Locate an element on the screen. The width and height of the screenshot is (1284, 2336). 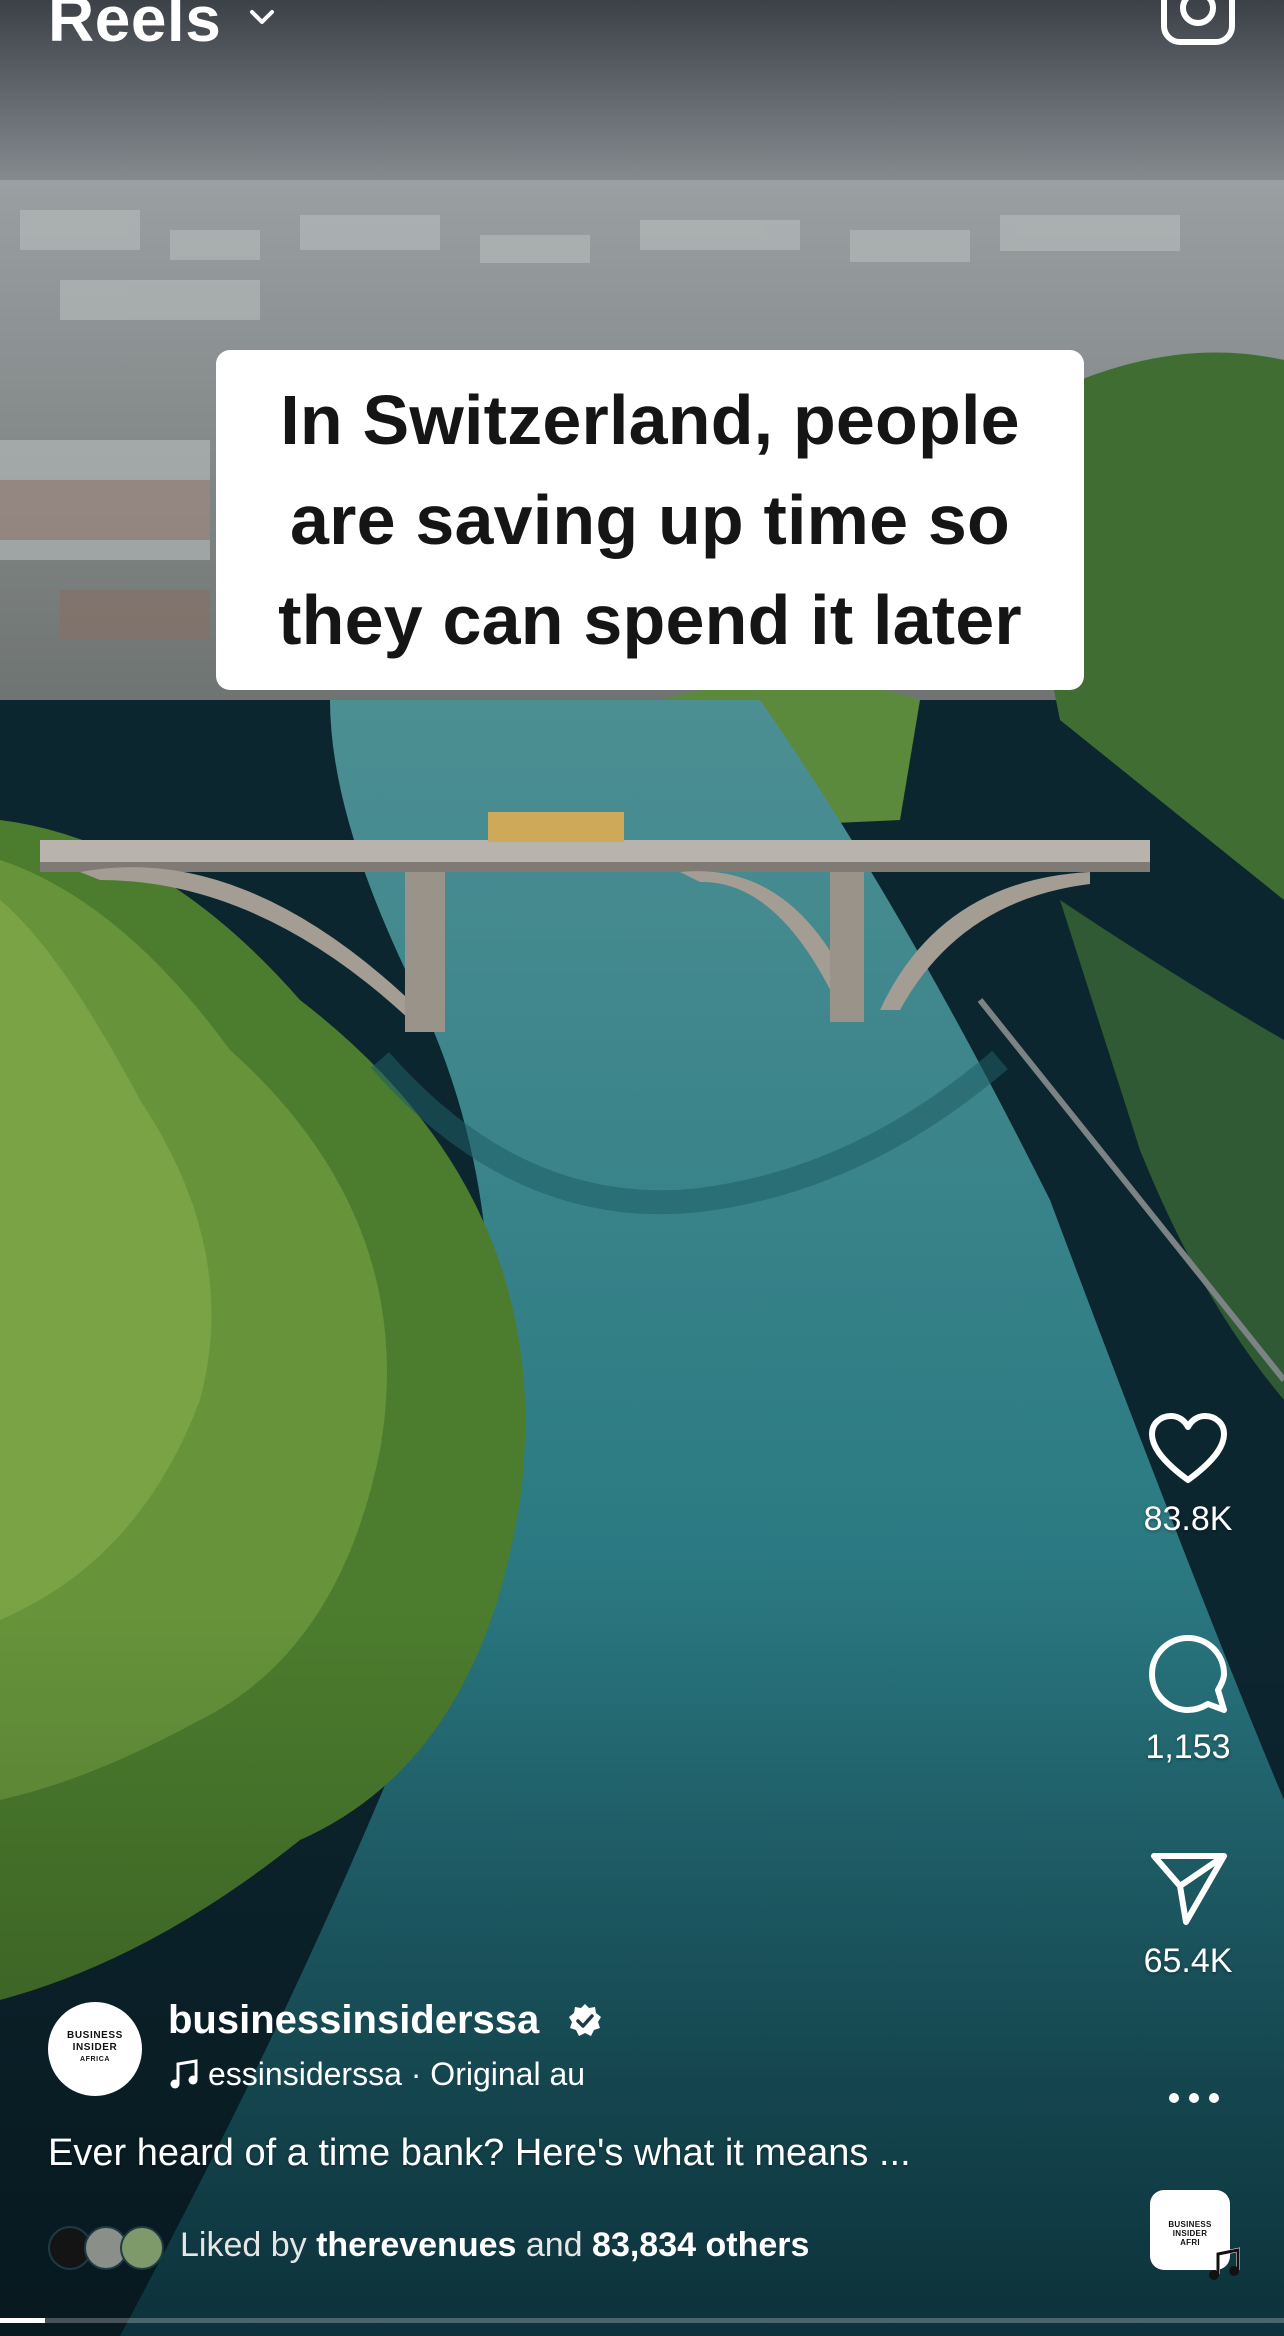
caption-line: are saving up time so is located at coordinates (650, 520).